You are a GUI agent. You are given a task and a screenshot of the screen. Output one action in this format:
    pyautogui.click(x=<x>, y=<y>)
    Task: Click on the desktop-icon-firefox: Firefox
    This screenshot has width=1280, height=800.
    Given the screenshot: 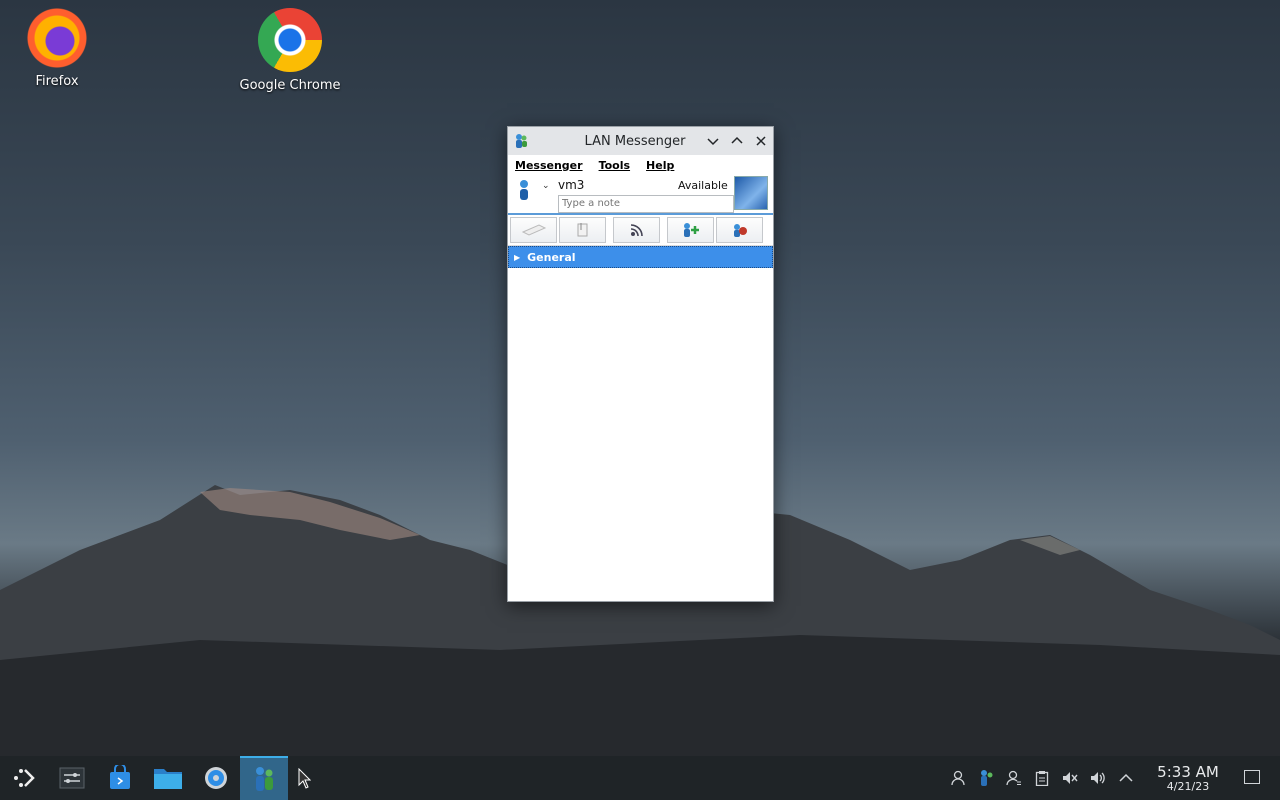 What is the action you would take?
    pyautogui.click(x=57, y=48)
    